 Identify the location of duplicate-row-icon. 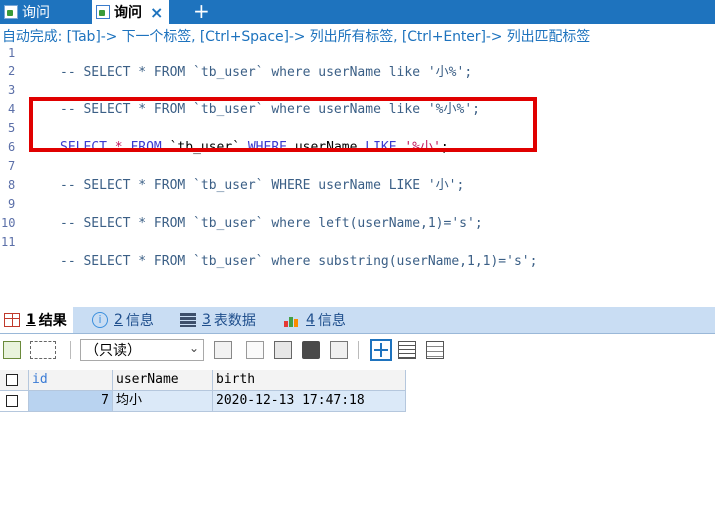
(255, 350).